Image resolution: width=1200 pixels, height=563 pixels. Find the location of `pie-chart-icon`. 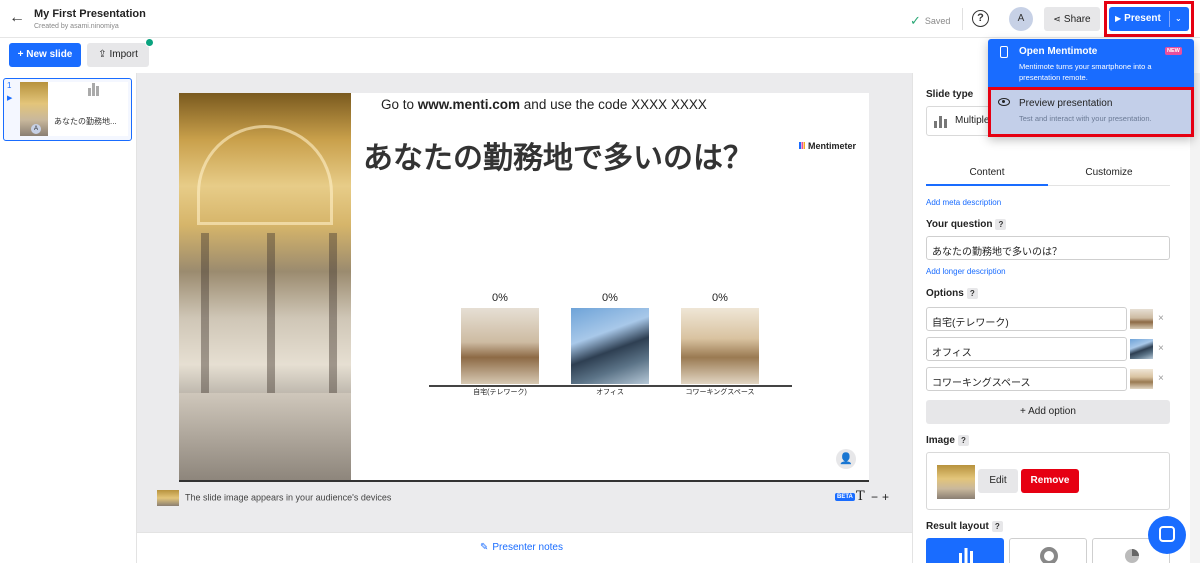

pie-chart-icon is located at coordinates (1132, 556).